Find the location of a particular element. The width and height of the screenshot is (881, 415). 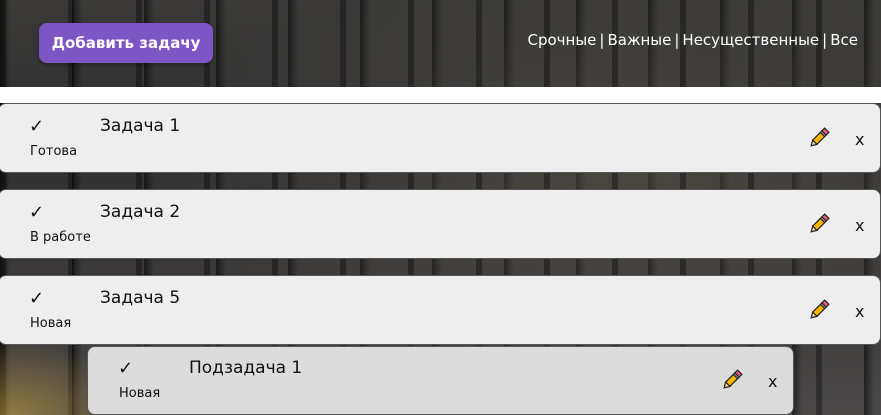

filter-unimportant: Несущественные is located at coordinates (750, 40).